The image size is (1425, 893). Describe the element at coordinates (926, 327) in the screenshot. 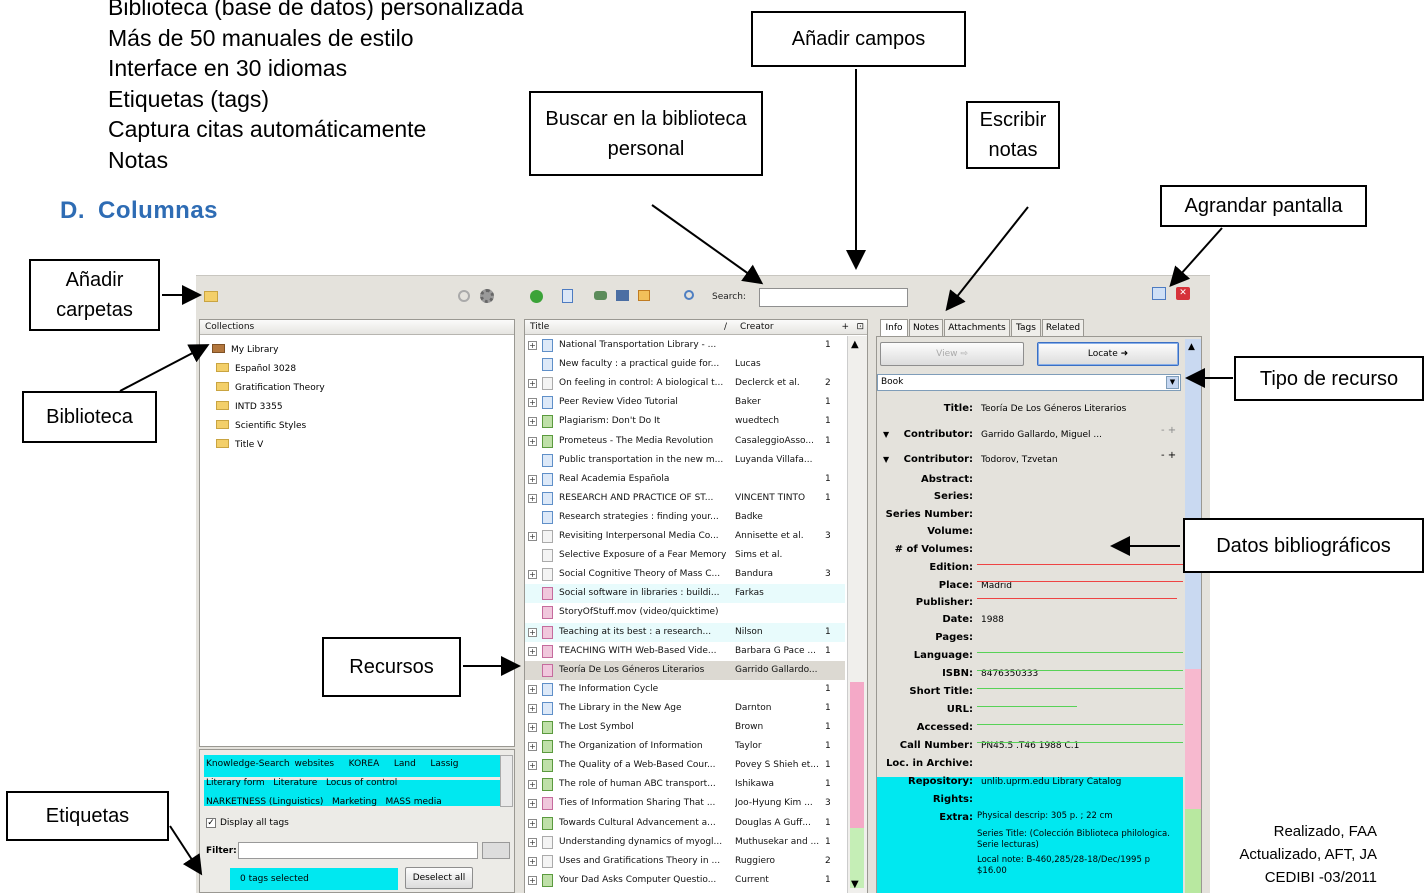

I see `tab-notes: Notes` at that location.